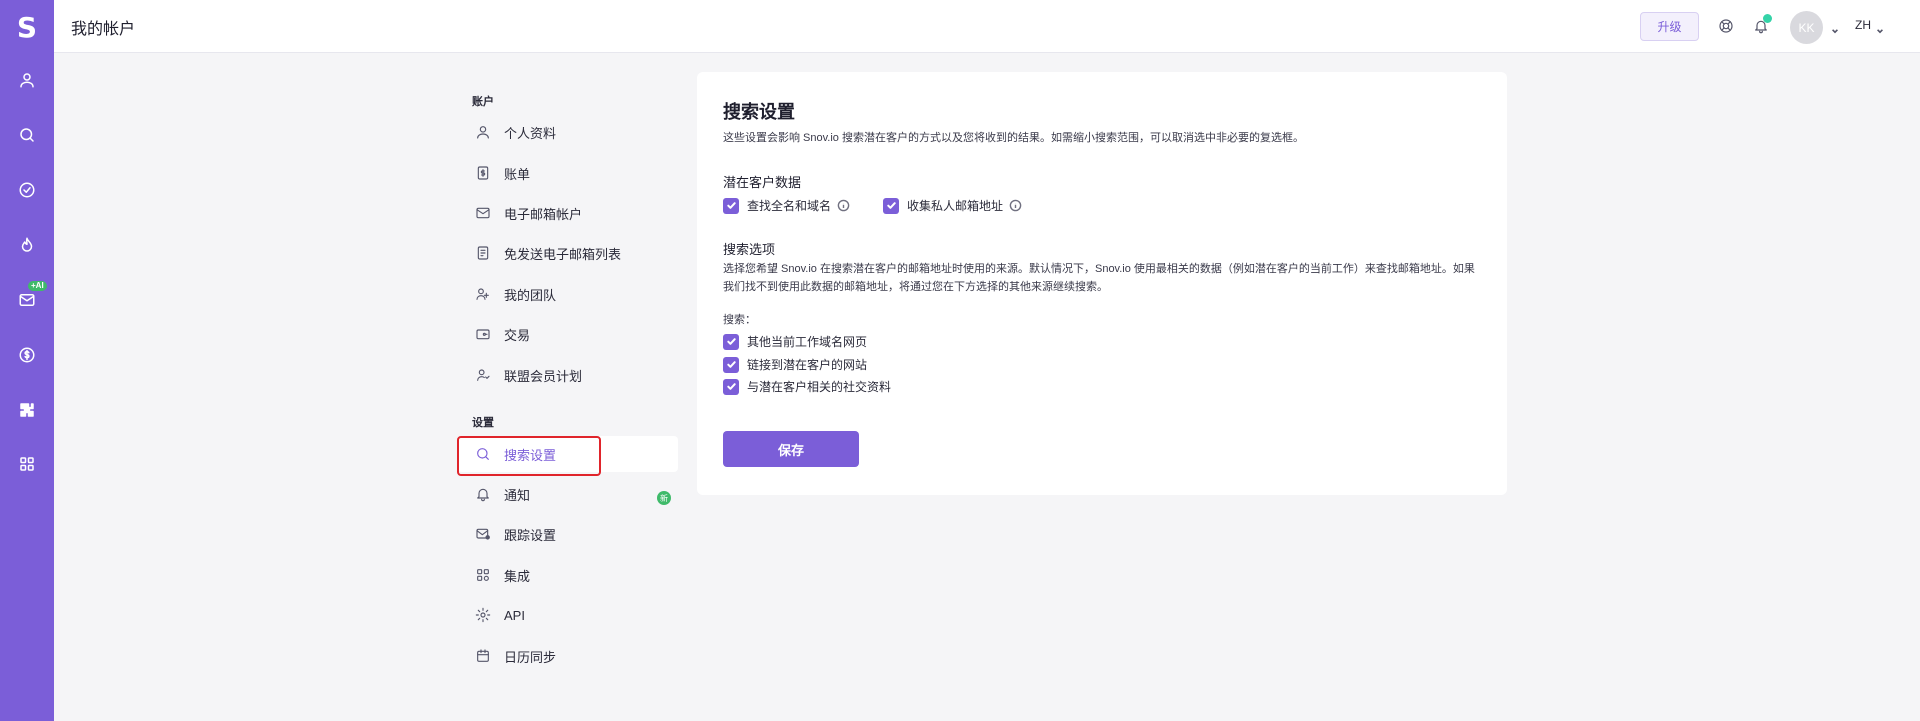  What do you see at coordinates (568, 334) in the screenshot?
I see `nav-item-transactions: 交易` at bounding box center [568, 334].